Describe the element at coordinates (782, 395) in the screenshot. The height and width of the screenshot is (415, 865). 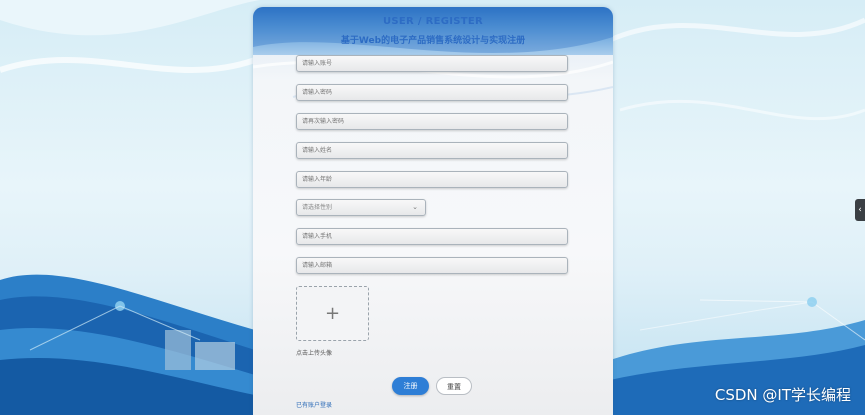
I see `watermark: CSDN @IT学长编程` at that location.